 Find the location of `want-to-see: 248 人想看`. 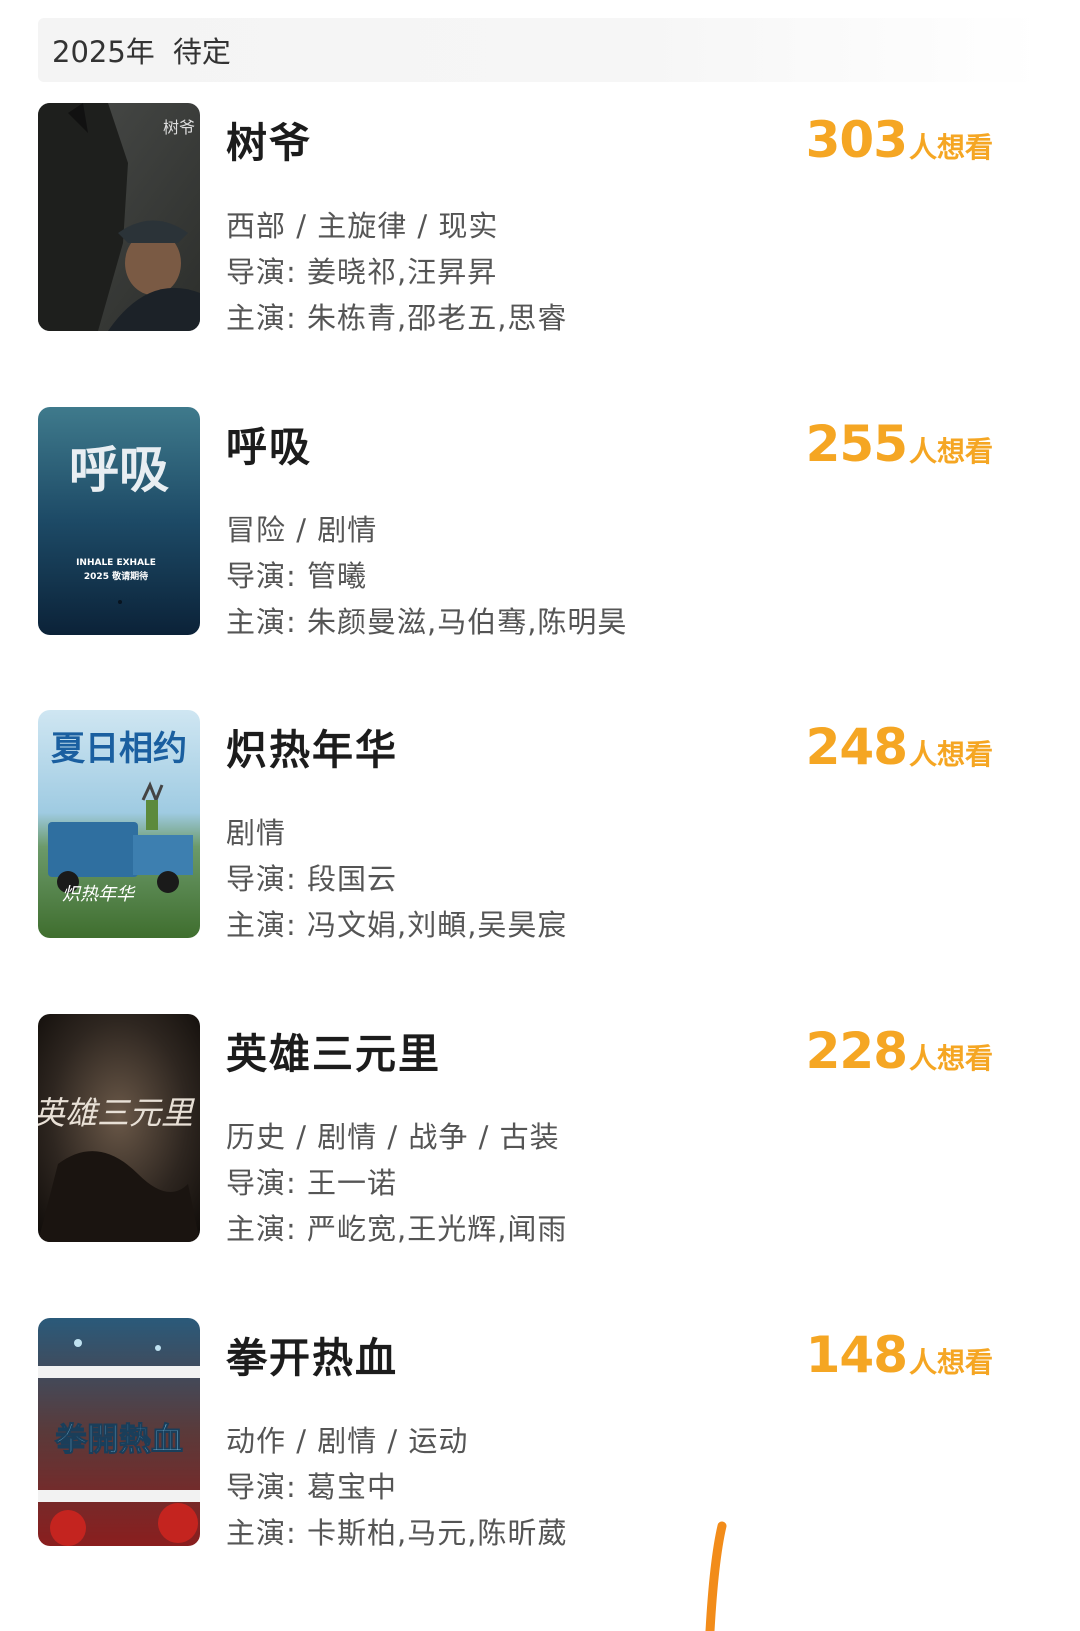

want-to-see: 248 人想看 is located at coordinates (899, 747).